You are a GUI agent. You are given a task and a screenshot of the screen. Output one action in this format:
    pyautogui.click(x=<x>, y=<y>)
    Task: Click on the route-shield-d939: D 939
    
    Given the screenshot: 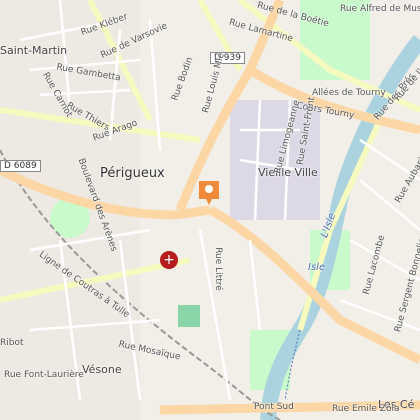 What is the action you would take?
    pyautogui.click(x=227, y=58)
    